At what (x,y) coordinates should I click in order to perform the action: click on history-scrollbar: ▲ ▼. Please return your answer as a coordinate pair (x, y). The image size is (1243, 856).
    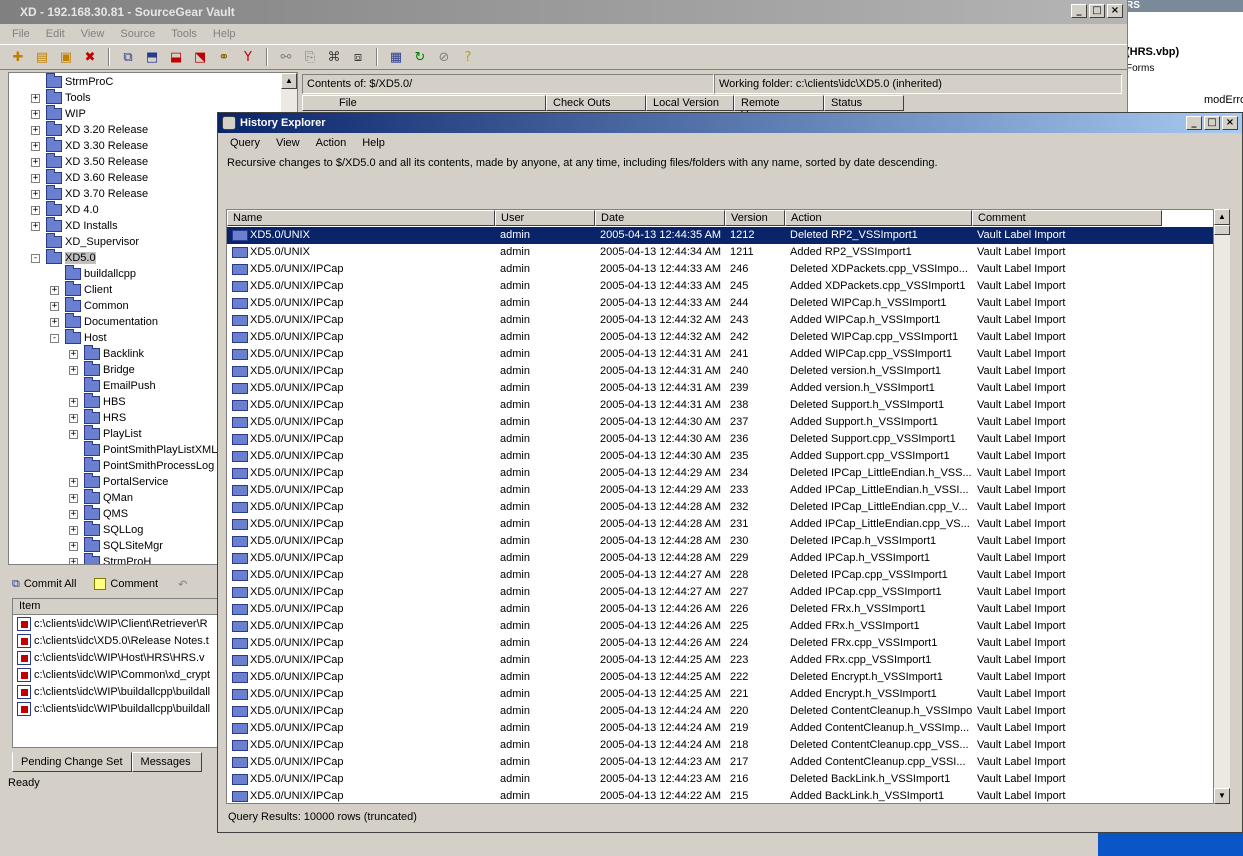
    Looking at the image, I should click on (1222, 506).